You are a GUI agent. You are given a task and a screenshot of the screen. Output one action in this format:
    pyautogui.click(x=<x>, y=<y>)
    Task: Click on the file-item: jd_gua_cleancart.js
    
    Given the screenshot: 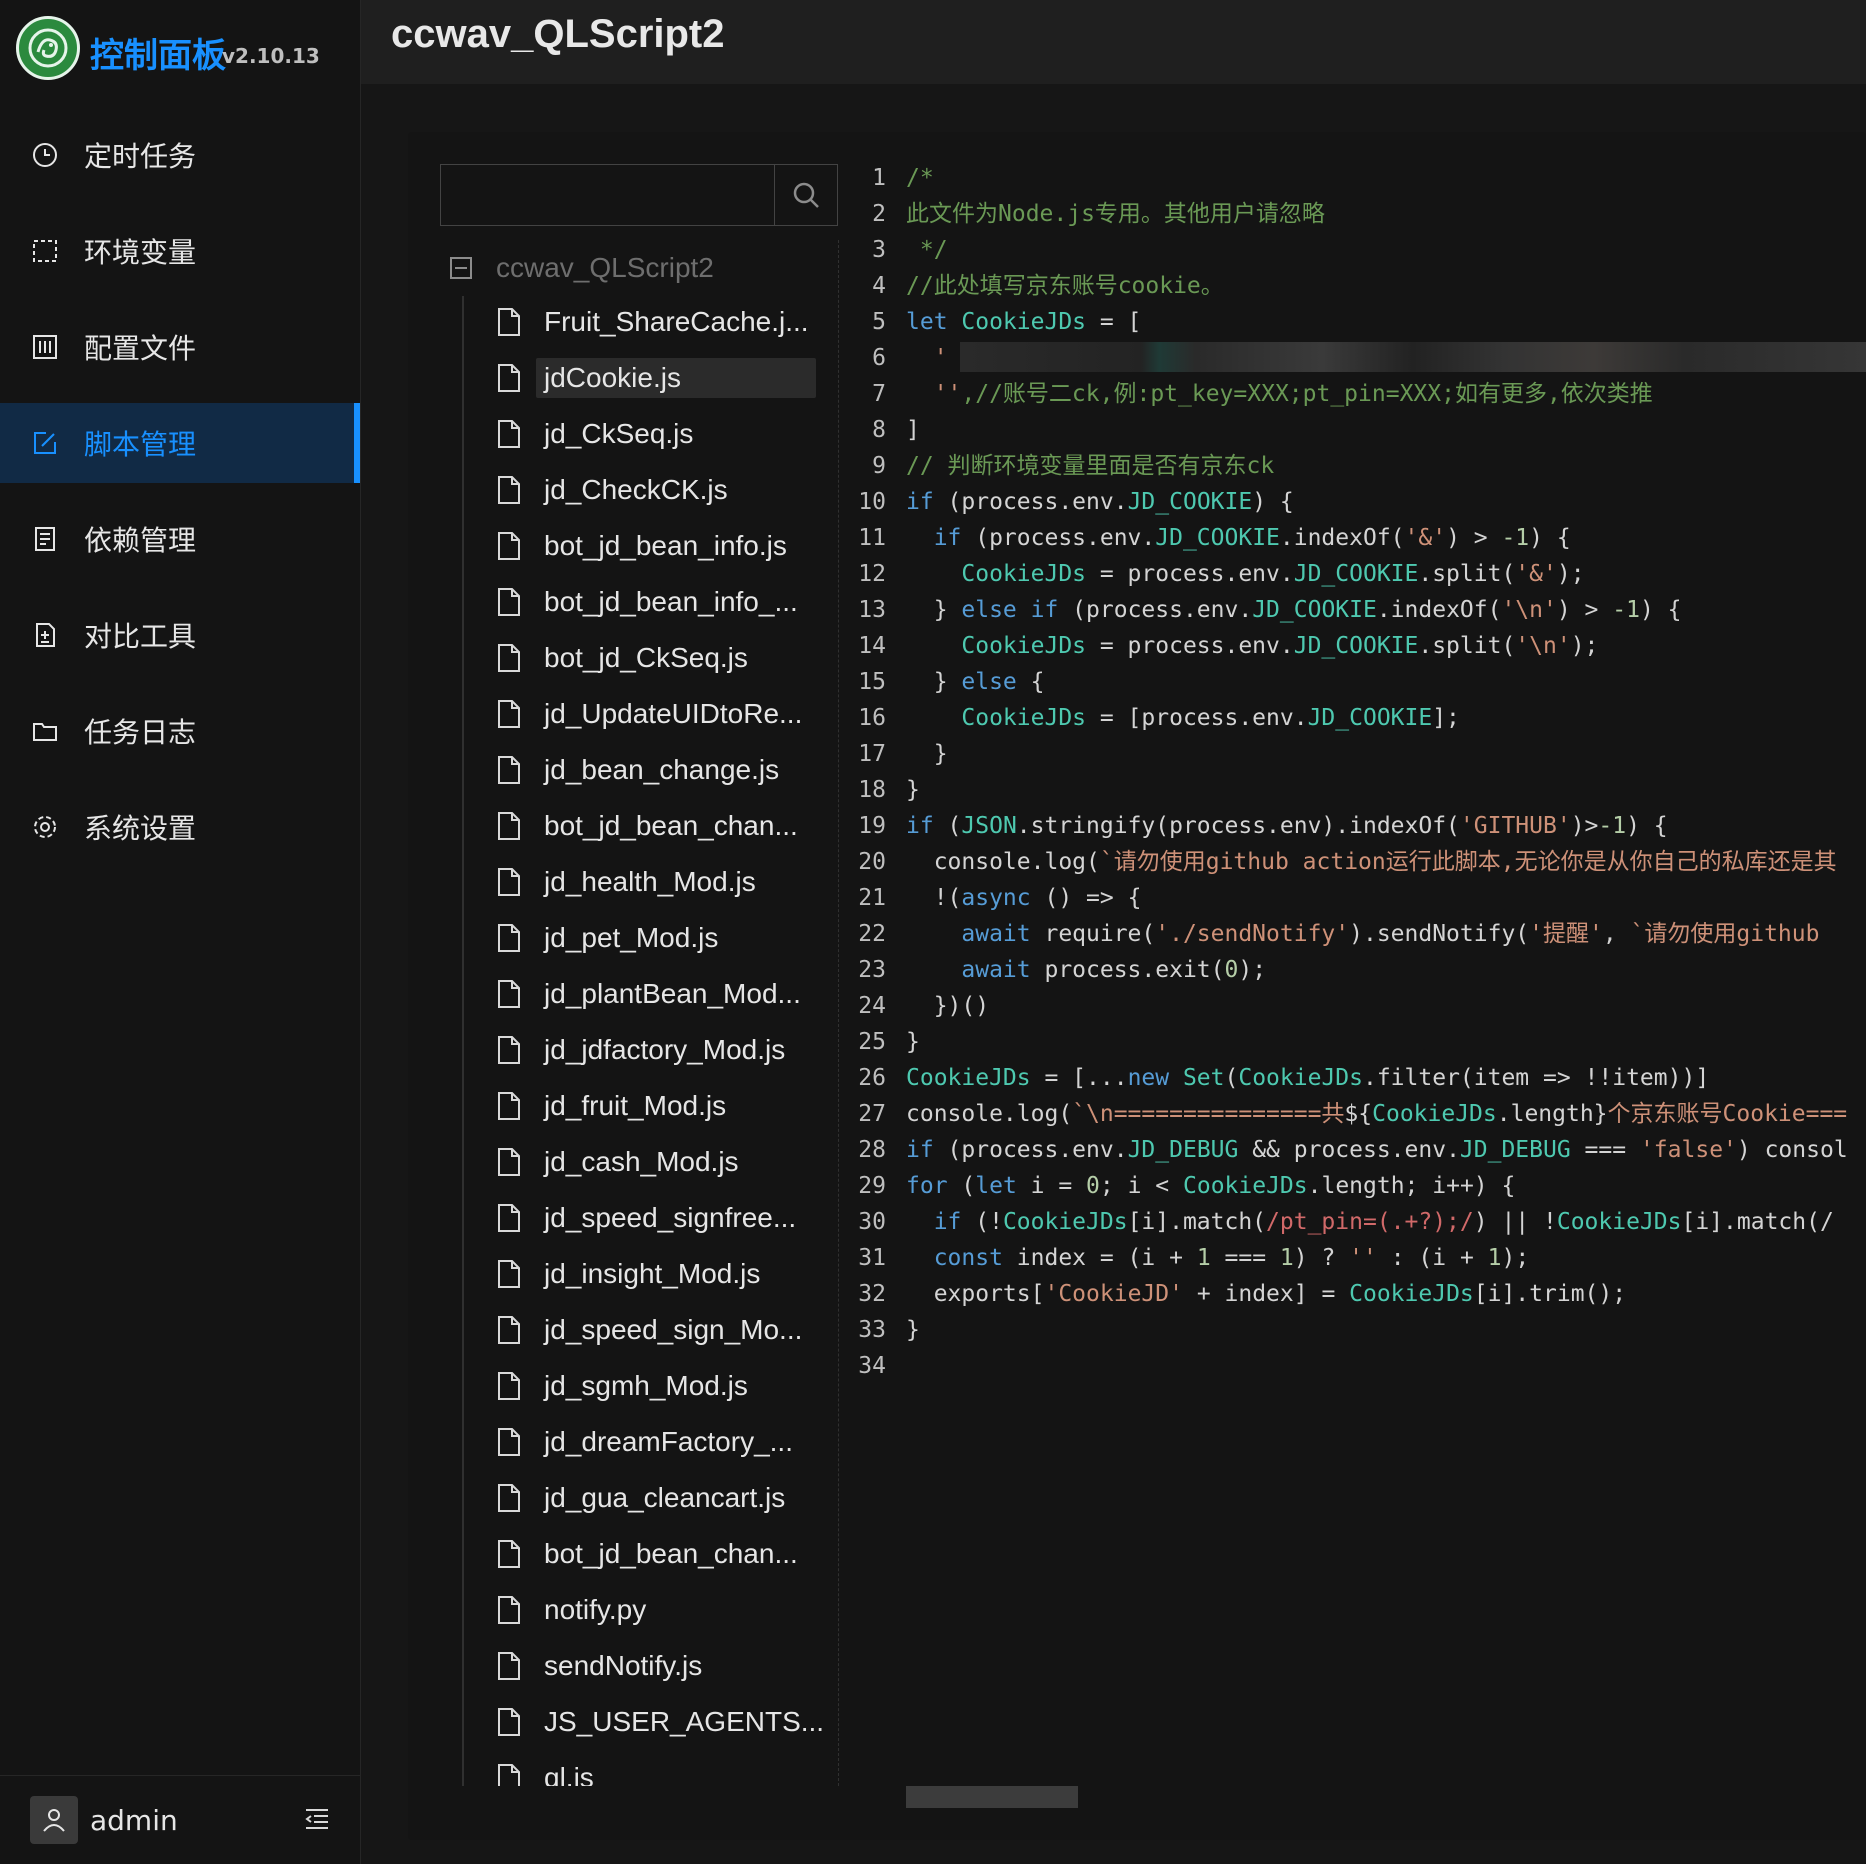 What is the action you would take?
    pyautogui.click(x=666, y=1498)
    